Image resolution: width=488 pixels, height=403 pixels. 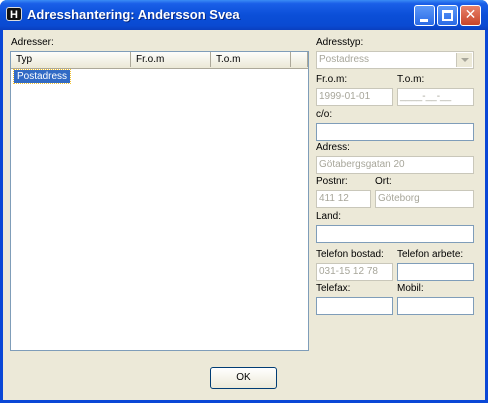 What do you see at coordinates (299, 59) in the screenshot?
I see `column-header-filler` at bounding box center [299, 59].